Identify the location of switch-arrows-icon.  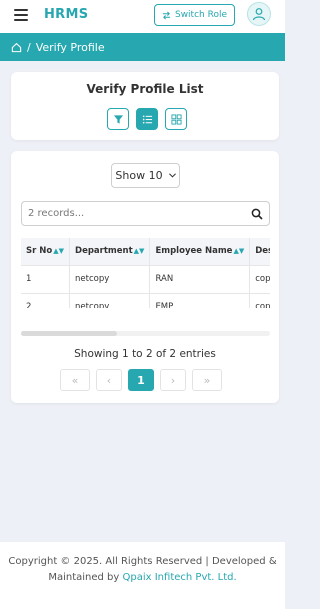
(166, 15).